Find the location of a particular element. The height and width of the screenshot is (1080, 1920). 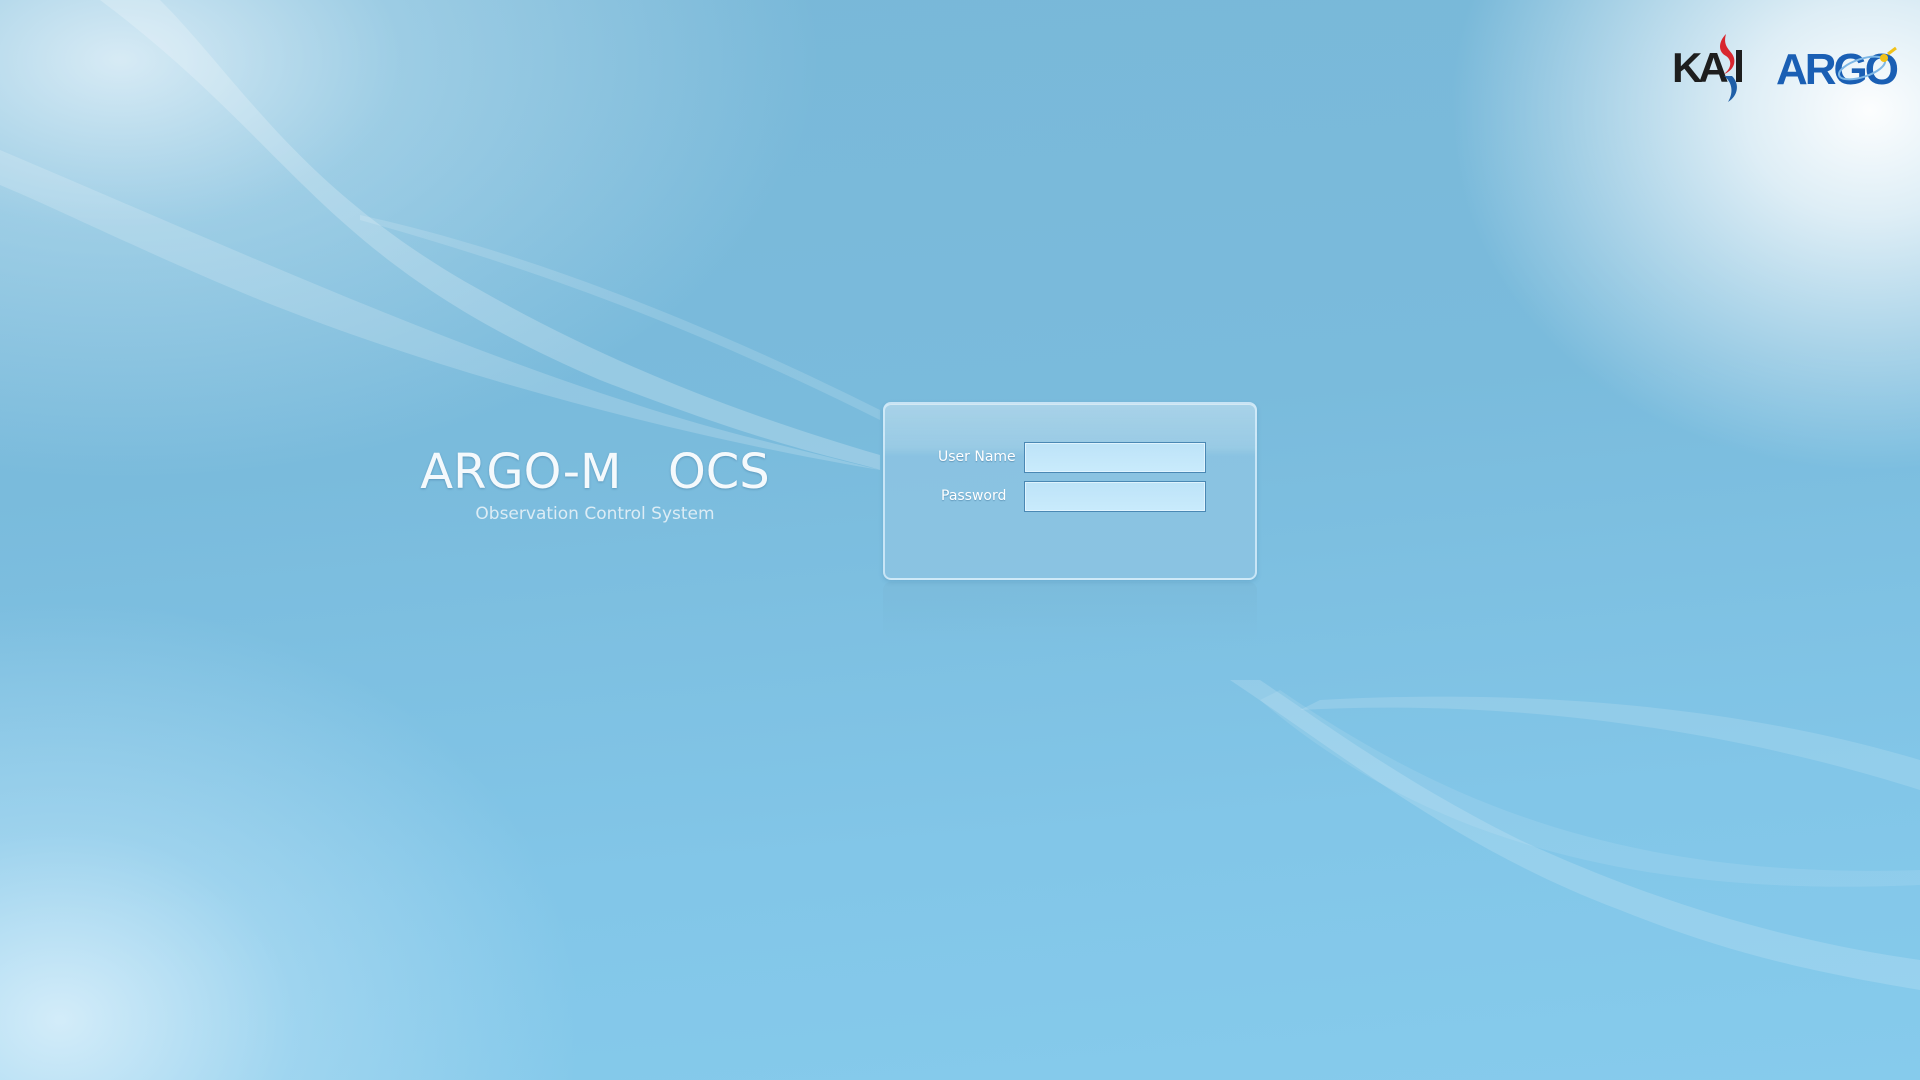

login-panel-reflection is located at coordinates (1070, 612).